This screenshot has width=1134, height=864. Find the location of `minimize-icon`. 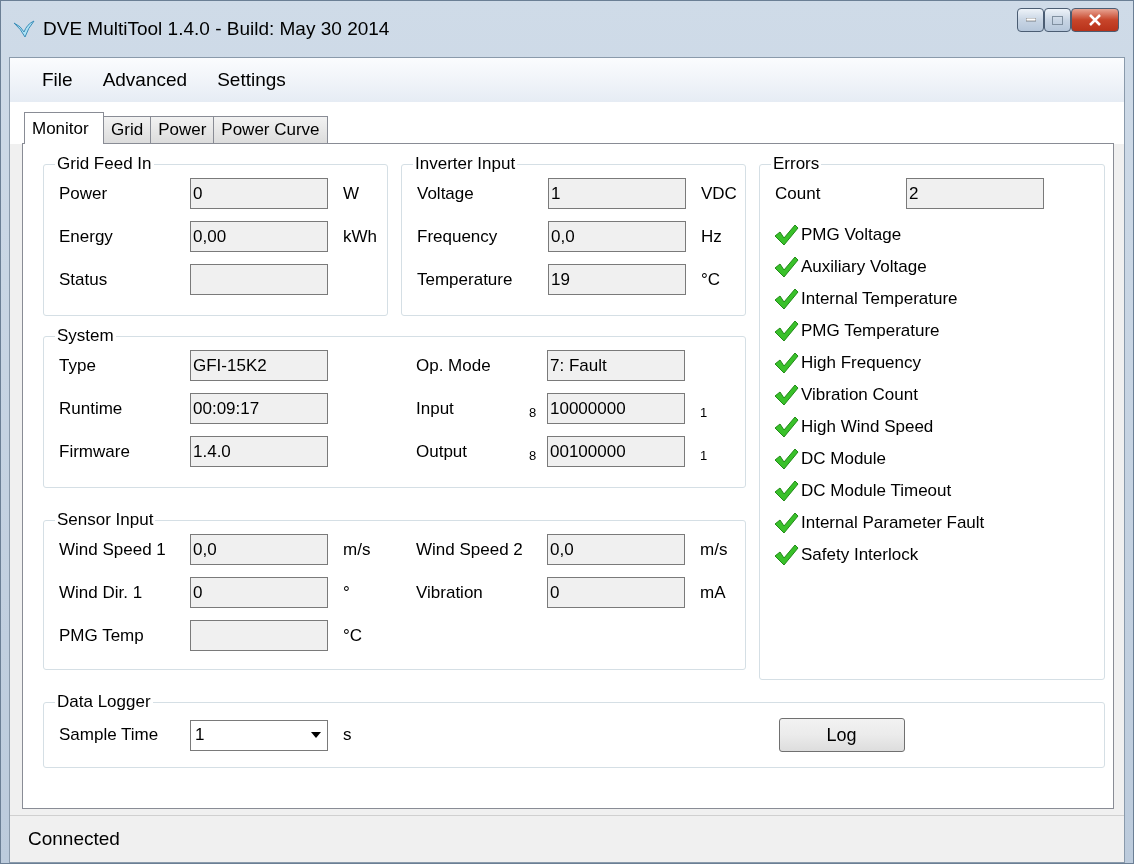

minimize-icon is located at coordinates (1030, 20).